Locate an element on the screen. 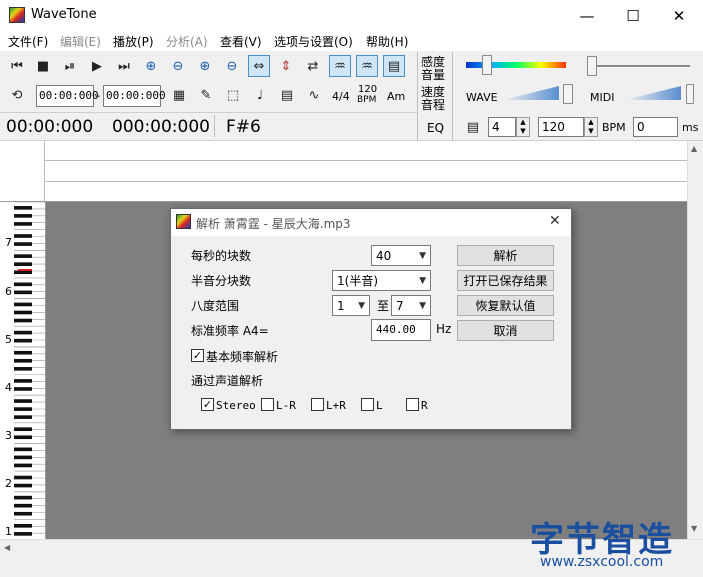 The width and height of the screenshot is (703, 577). channel-lr-diff-label: L-R is located at coordinates (286, 405).